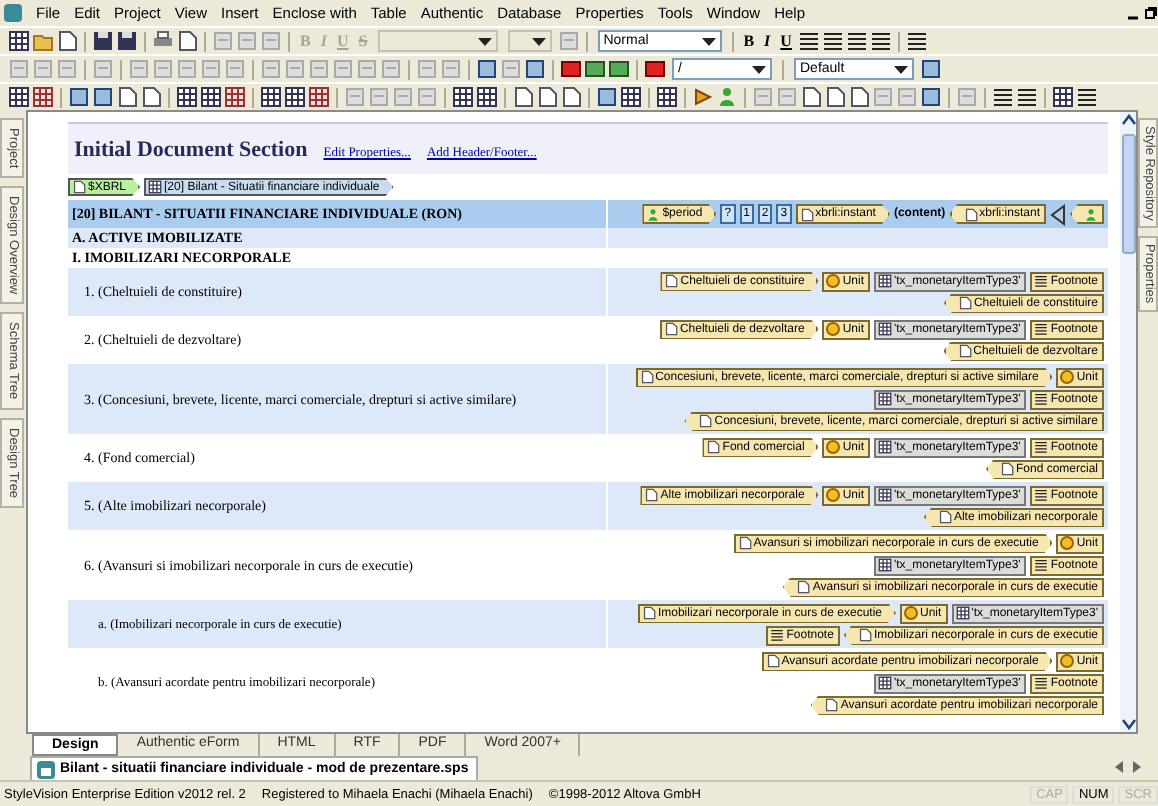 The width and height of the screenshot is (1158, 806). Describe the element at coordinates (1119, 767) in the screenshot. I see `scroll-left-icon` at that location.